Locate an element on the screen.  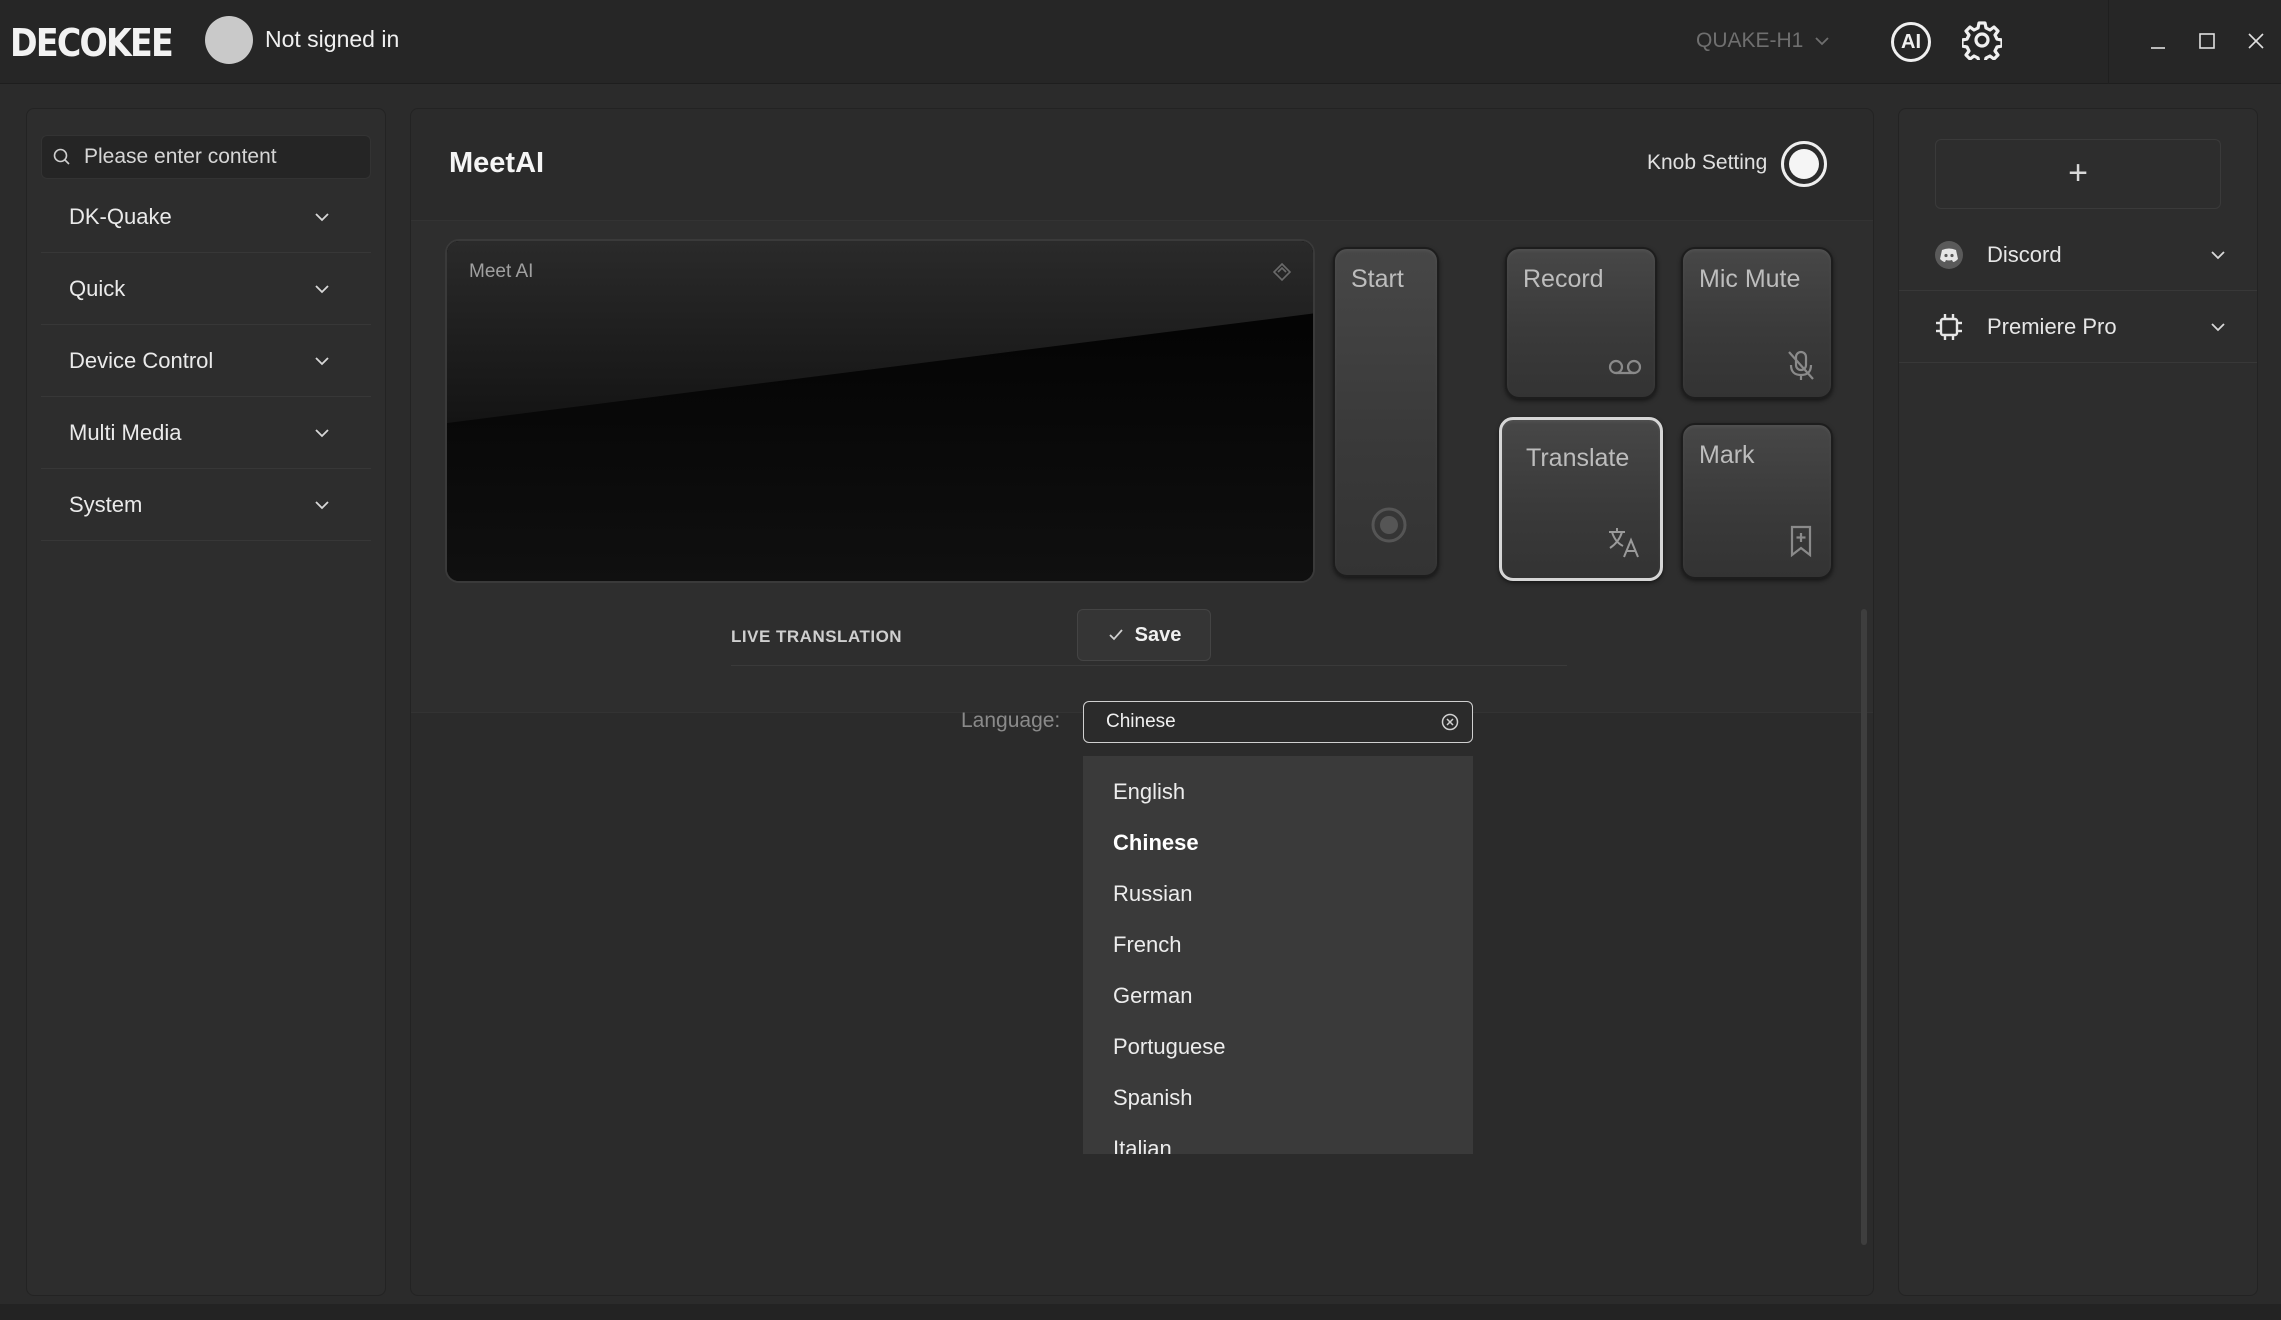
knob-setting-label: Knob Setting is located at coordinates (1707, 162).